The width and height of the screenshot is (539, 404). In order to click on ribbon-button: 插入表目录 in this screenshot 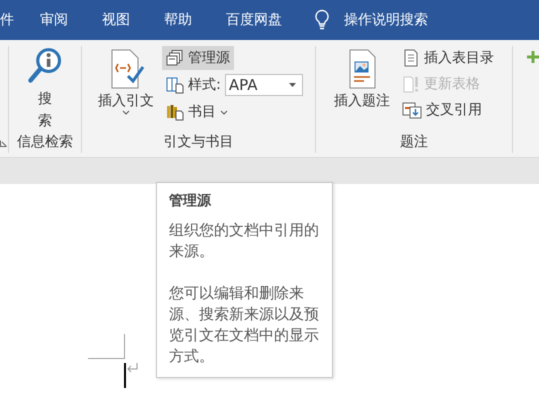, I will do `click(448, 58)`.